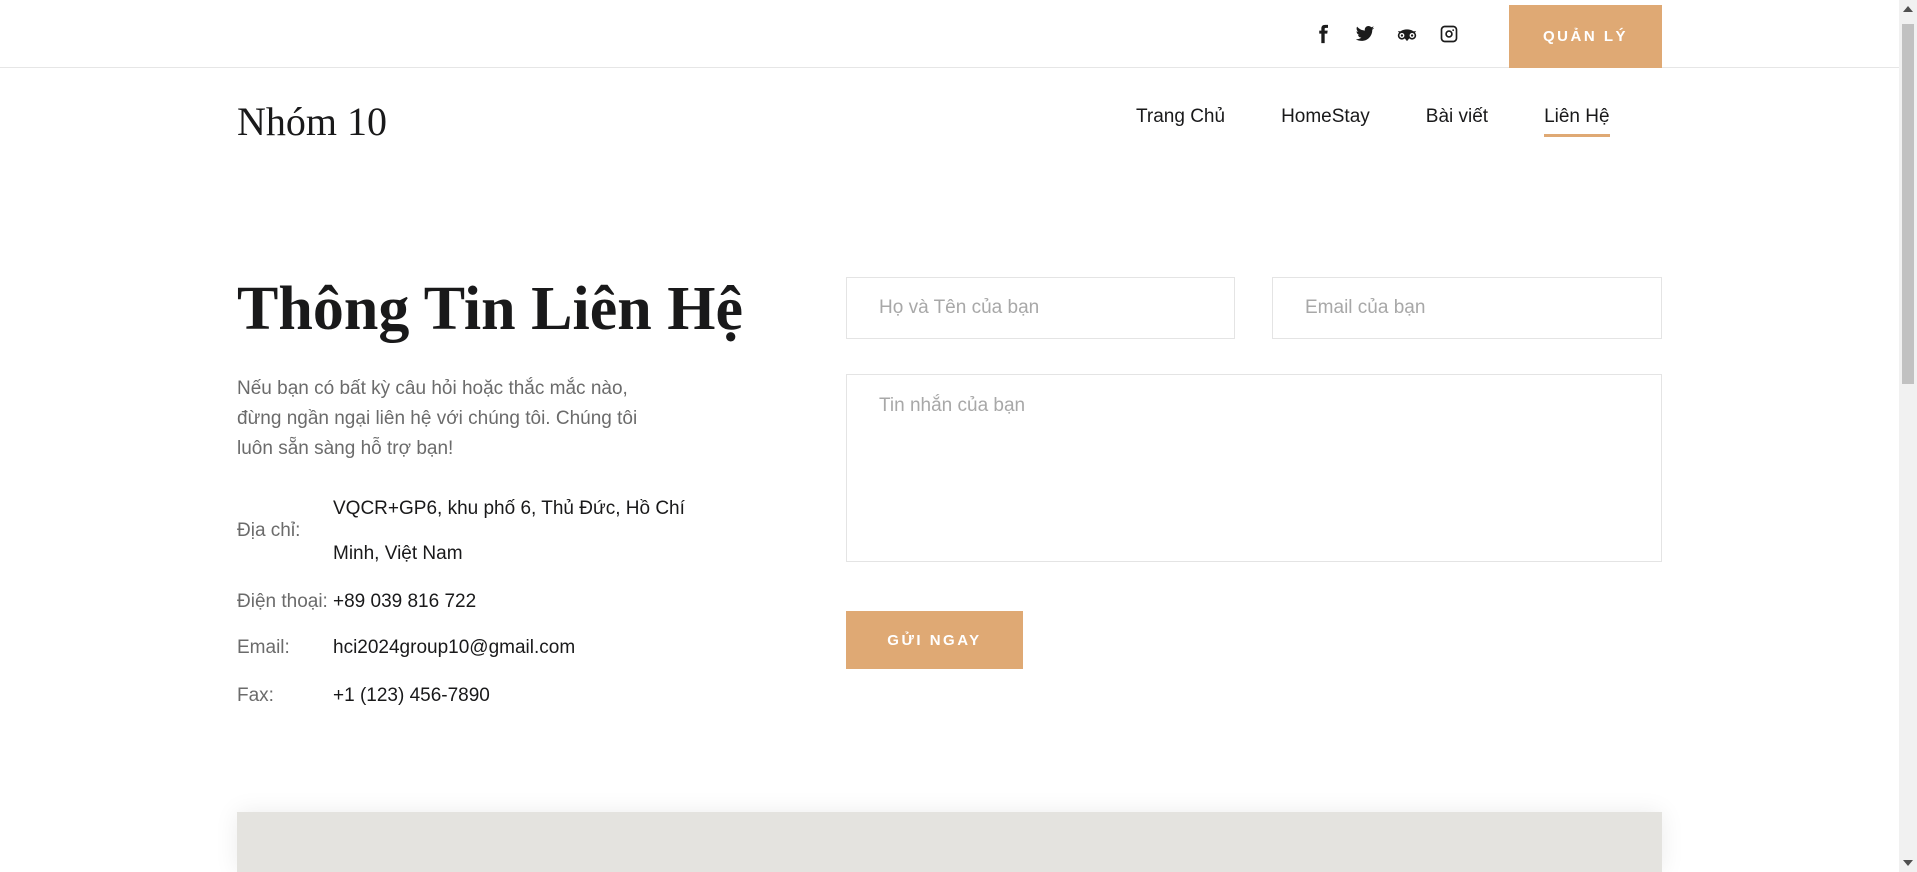 The width and height of the screenshot is (1917, 872). I want to click on nav-item-homestay: HomeStay, so click(1325, 120).